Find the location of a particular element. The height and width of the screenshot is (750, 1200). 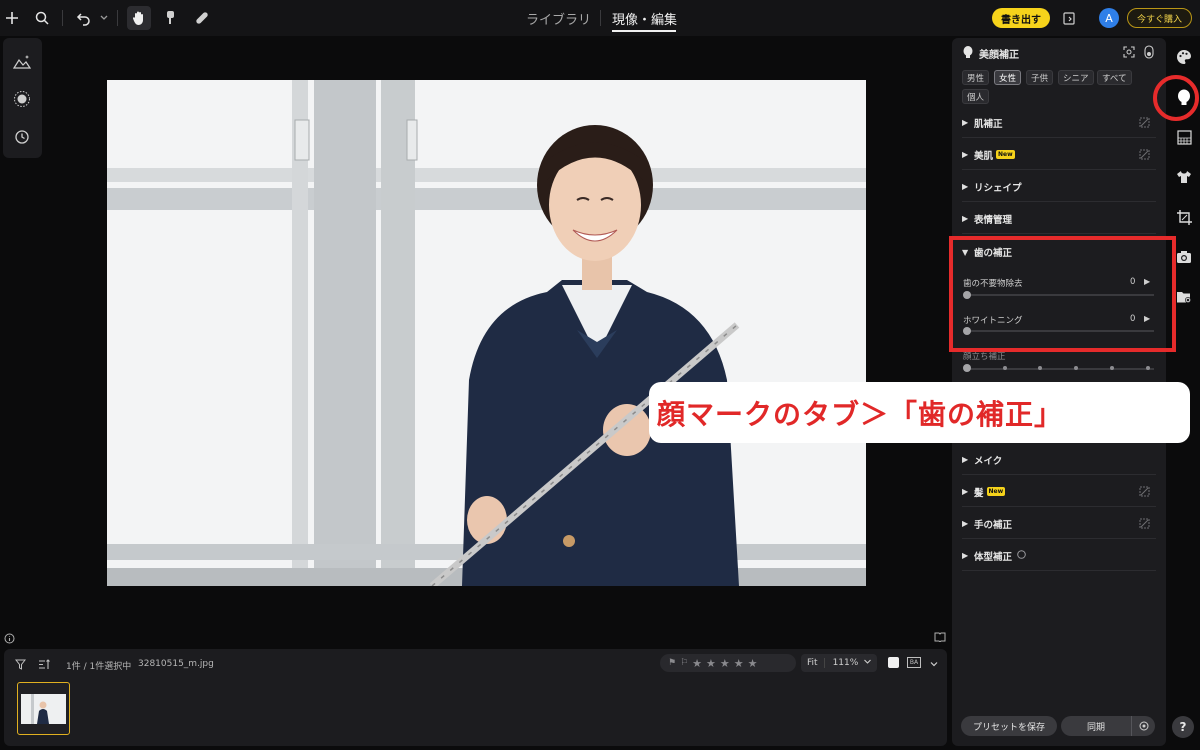

section-label: 肌補正 is located at coordinates (988, 124).